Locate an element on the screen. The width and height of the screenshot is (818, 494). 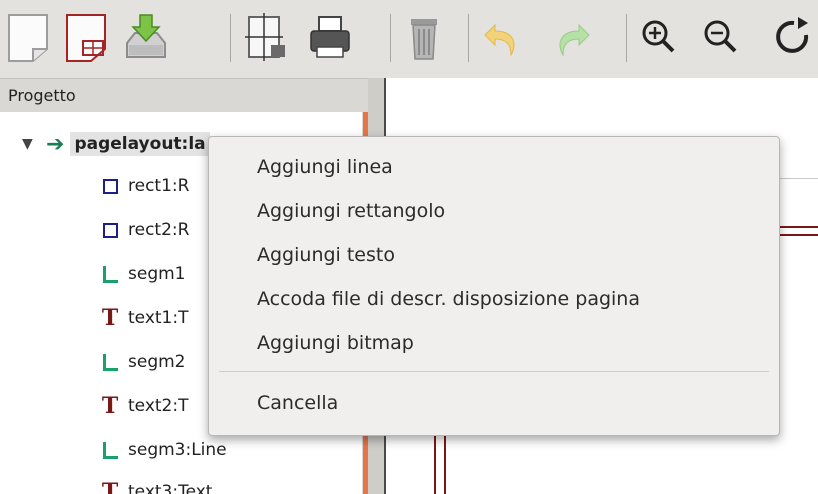
tree-root-item: ▼ ➔ pagelayout:la is located at coordinates (116, 144).